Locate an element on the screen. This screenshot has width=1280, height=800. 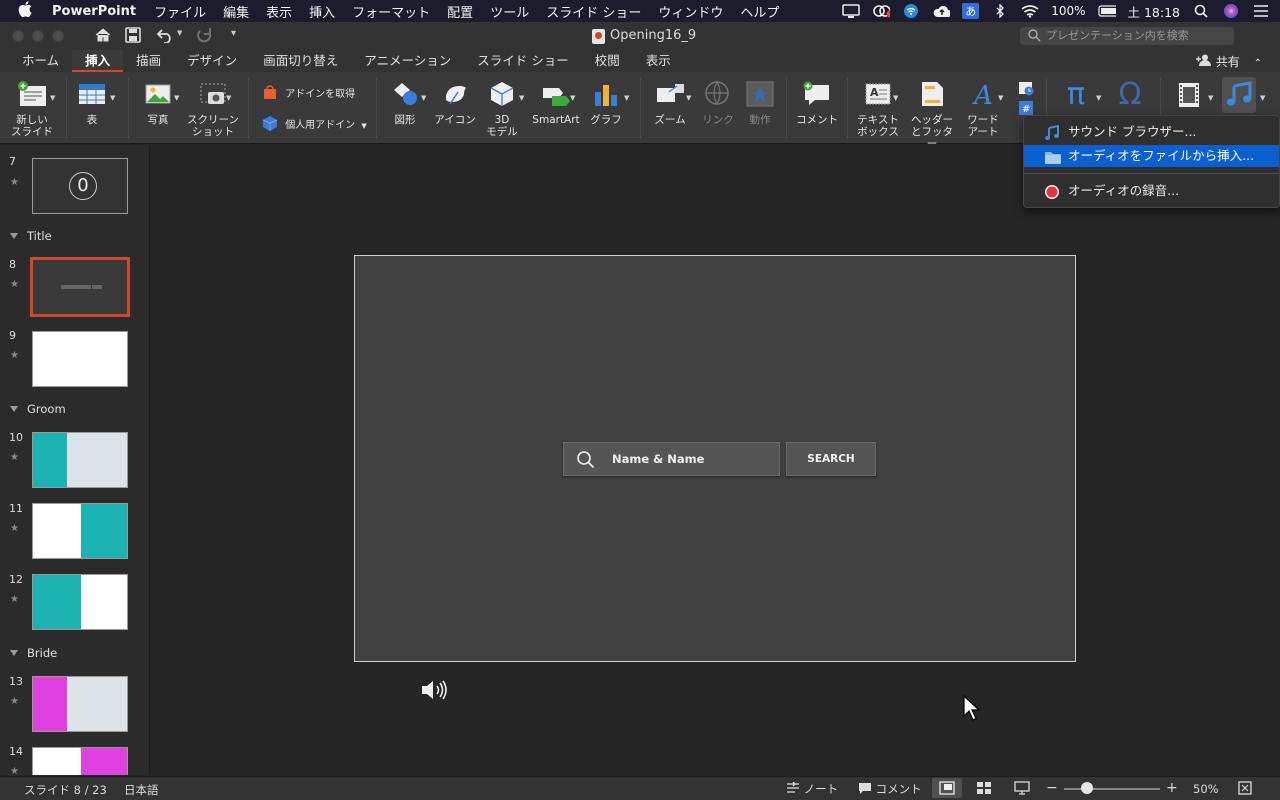
equation-dropdown-icon: ▼ is located at coordinates (1098, 98).